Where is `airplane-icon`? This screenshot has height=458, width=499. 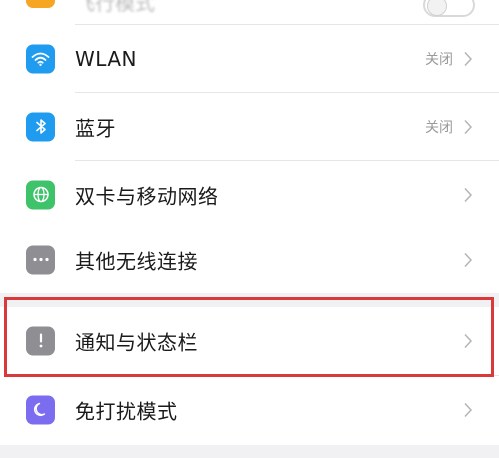
airplane-icon is located at coordinates (40, 4).